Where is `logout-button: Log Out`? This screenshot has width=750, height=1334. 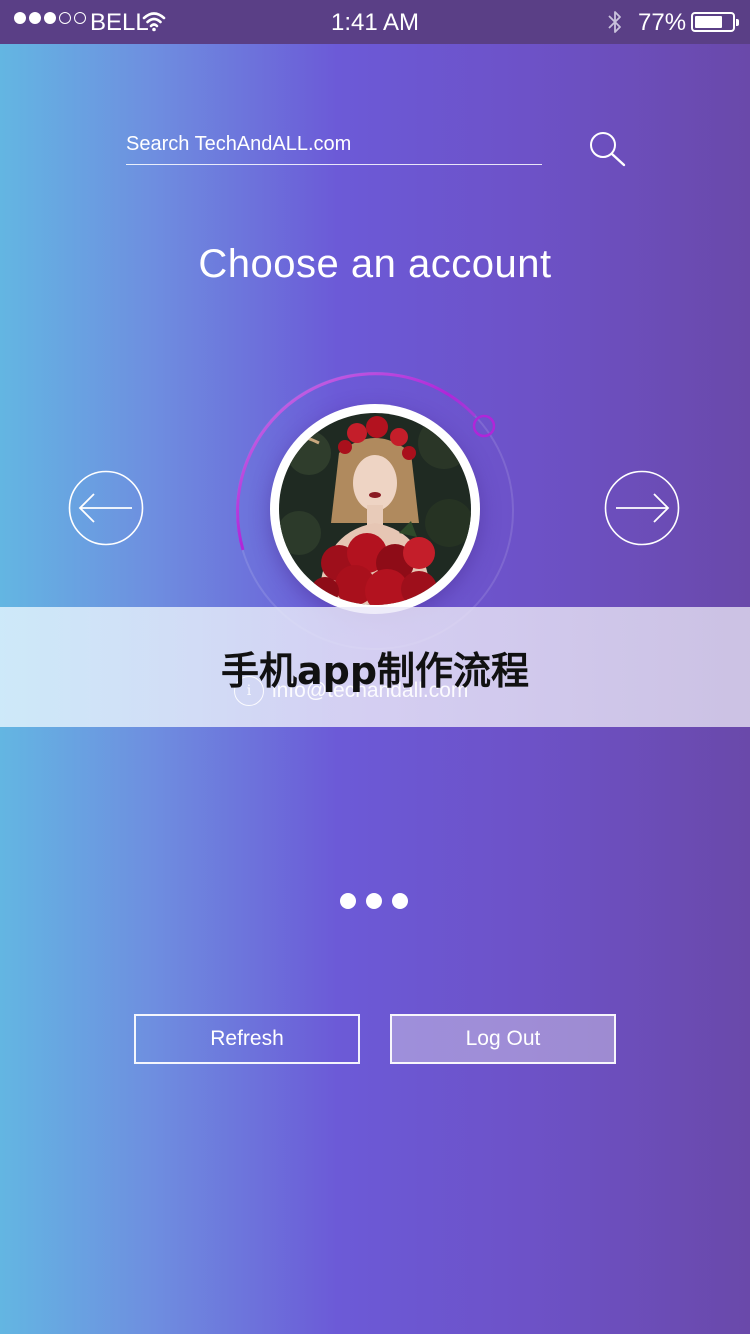
logout-button: Log Out is located at coordinates (503, 1039).